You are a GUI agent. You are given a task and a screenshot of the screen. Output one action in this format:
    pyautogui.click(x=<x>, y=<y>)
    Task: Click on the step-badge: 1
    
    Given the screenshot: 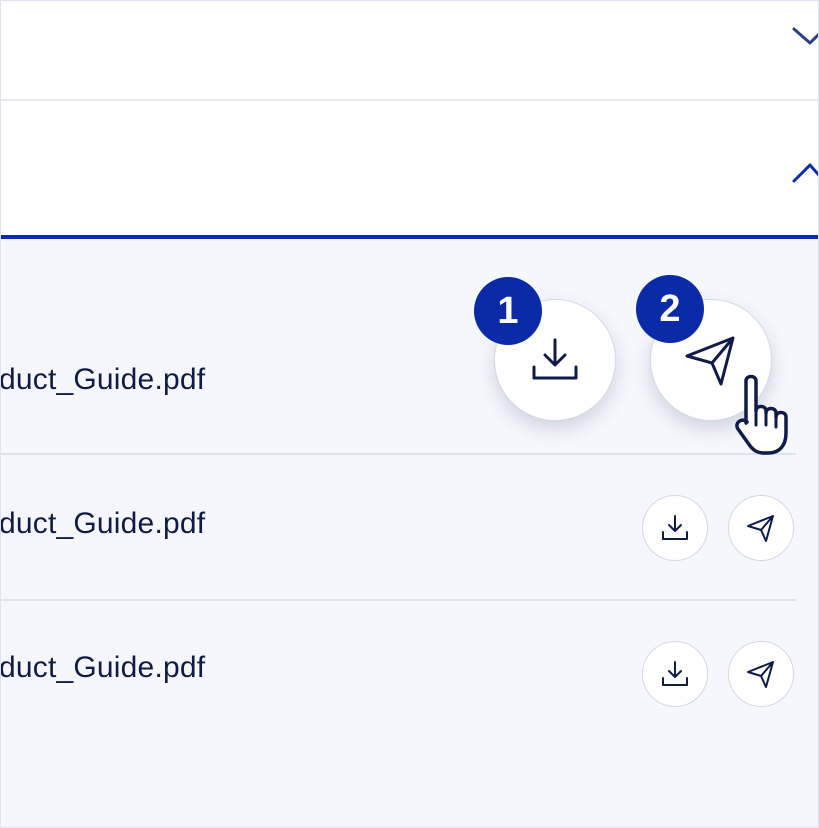 What is the action you would take?
    pyautogui.click(x=508, y=311)
    